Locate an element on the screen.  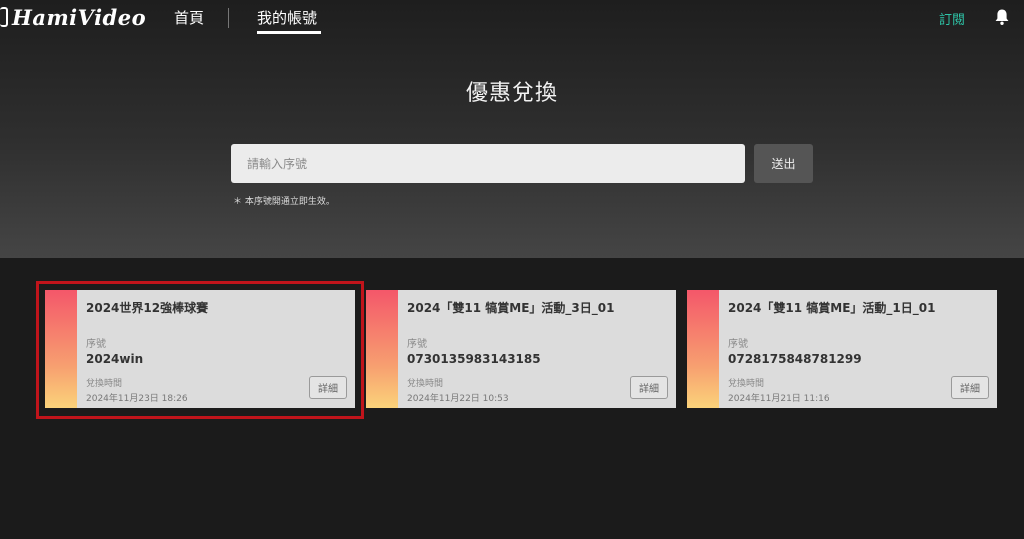
logo-mark-icon is located at coordinates (4, 17).